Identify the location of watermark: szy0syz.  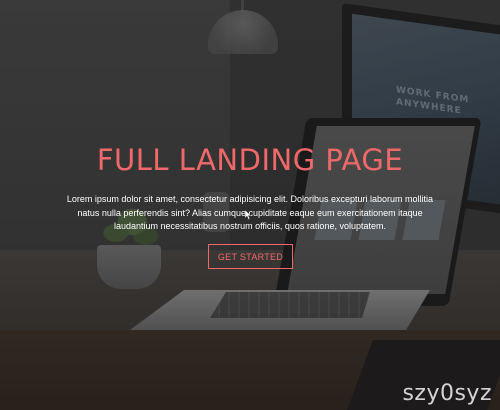
(447, 393).